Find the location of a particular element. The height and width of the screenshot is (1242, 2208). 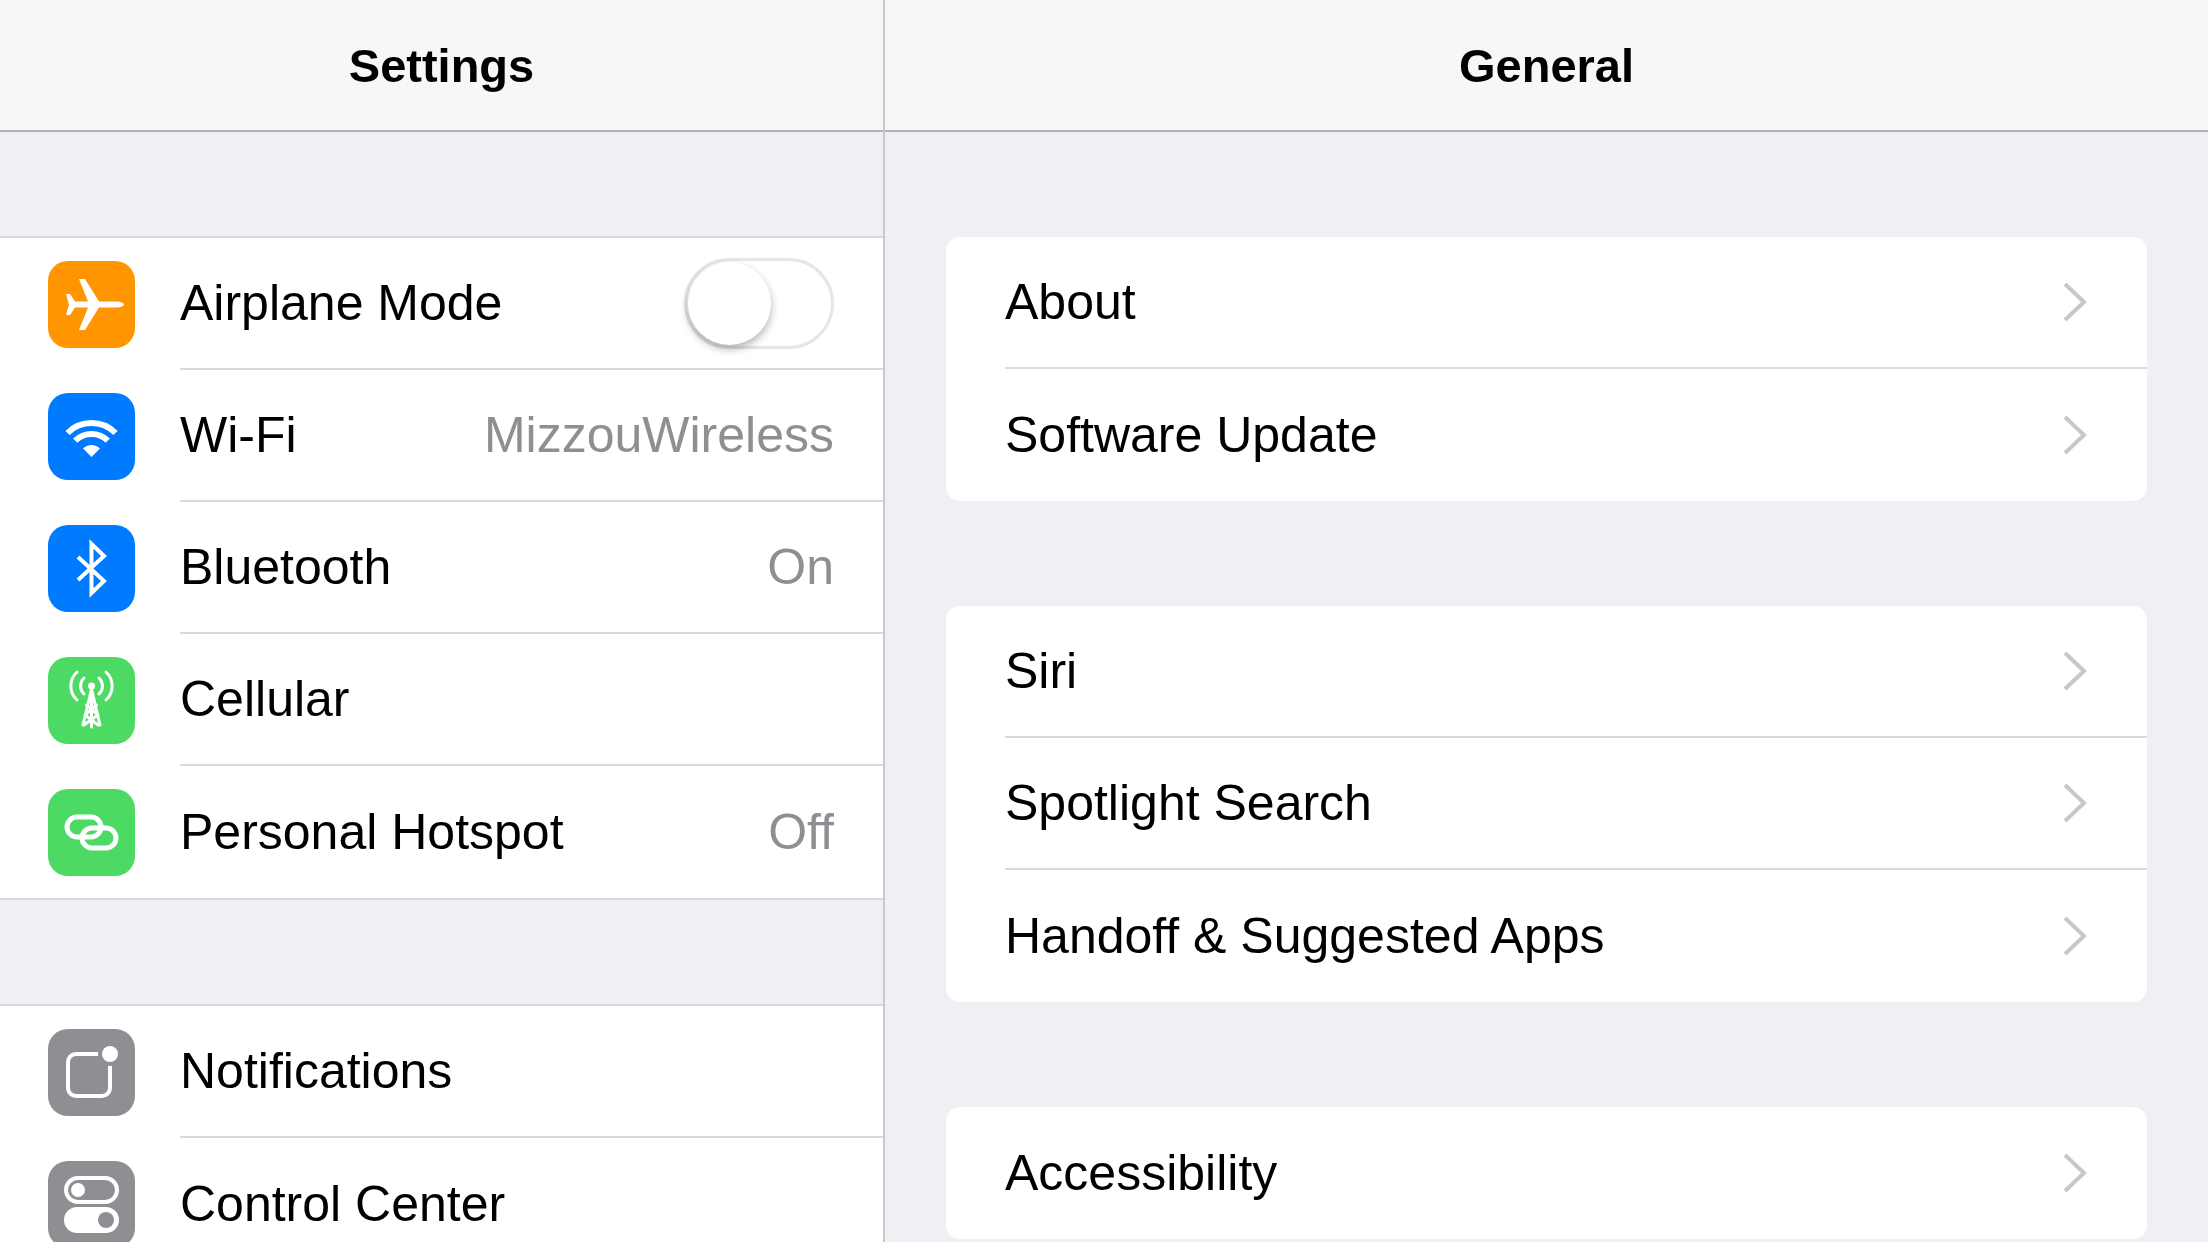

settings-item: Handoff & Suggested Apps is located at coordinates (1305, 936).